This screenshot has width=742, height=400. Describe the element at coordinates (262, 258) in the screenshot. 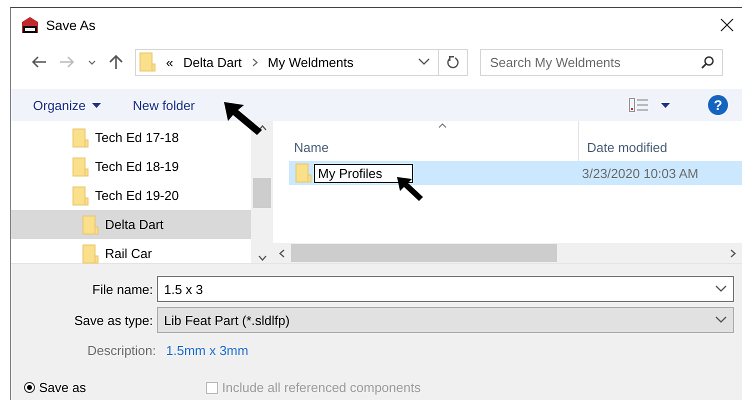

I see `scroll-down-icon` at that location.